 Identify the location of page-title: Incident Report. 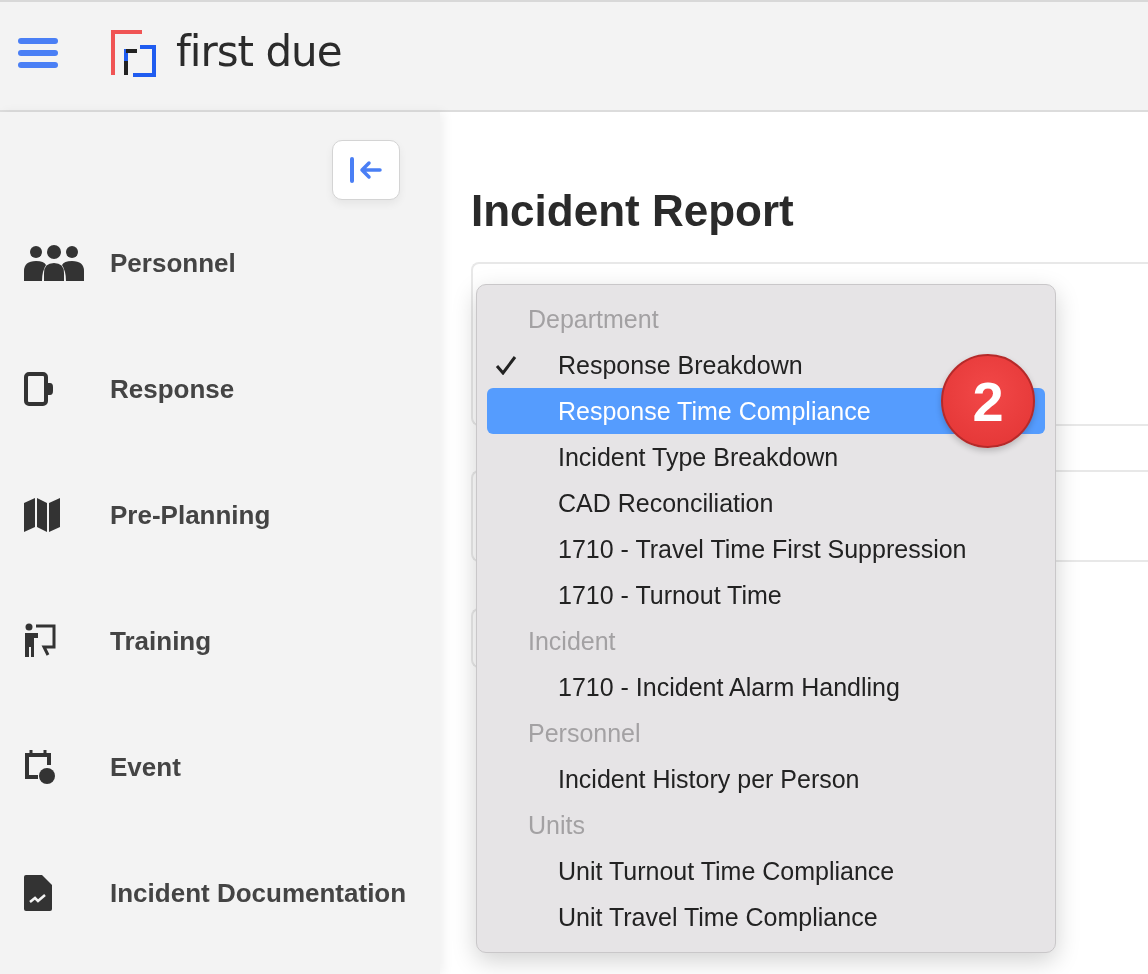
(633, 211).